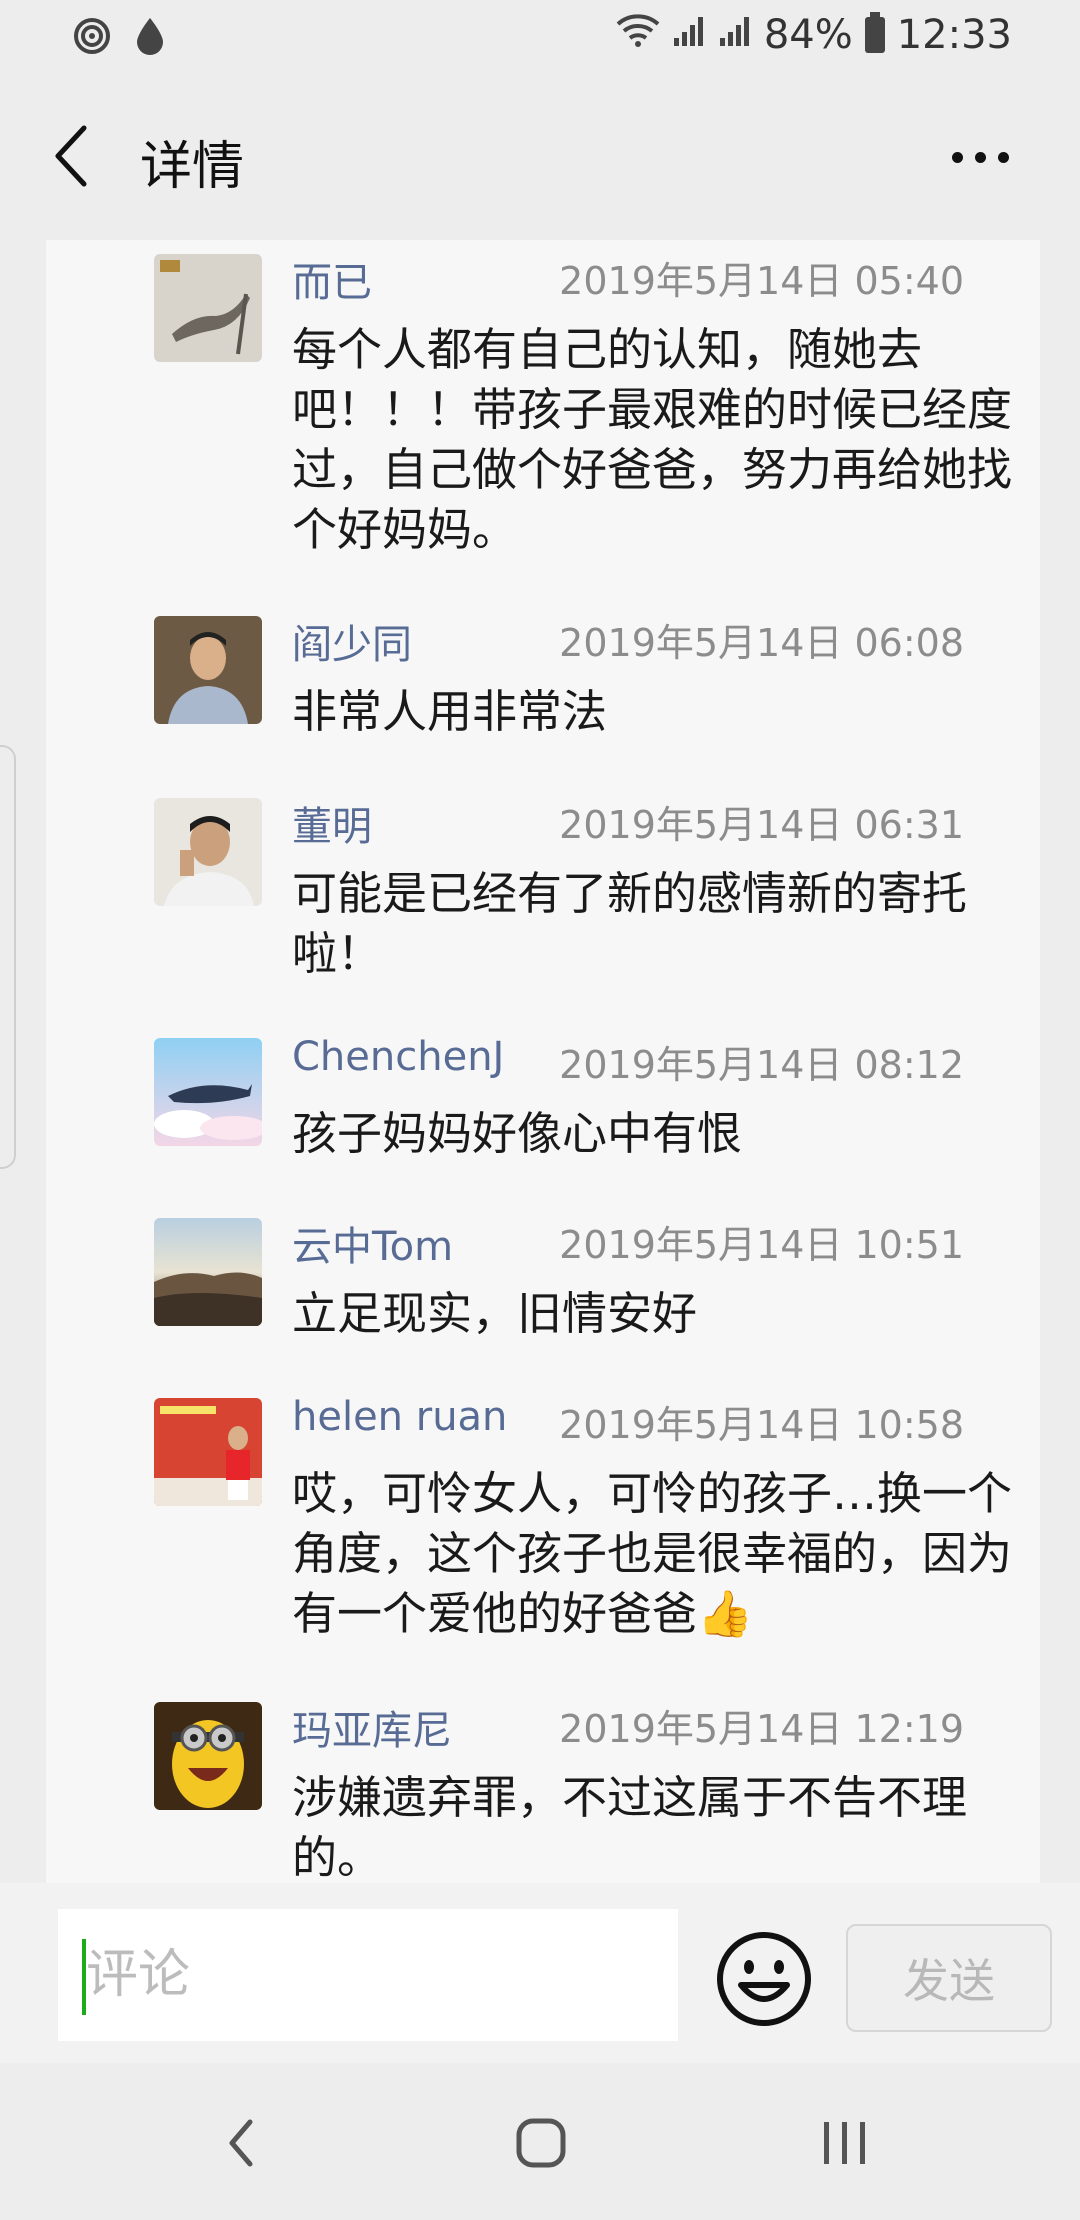 This screenshot has height=2220, width=1080. Describe the element at coordinates (517, 1133) in the screenshot. I see `comment-text: 孩子妈妈好像心中有恨` at that location.